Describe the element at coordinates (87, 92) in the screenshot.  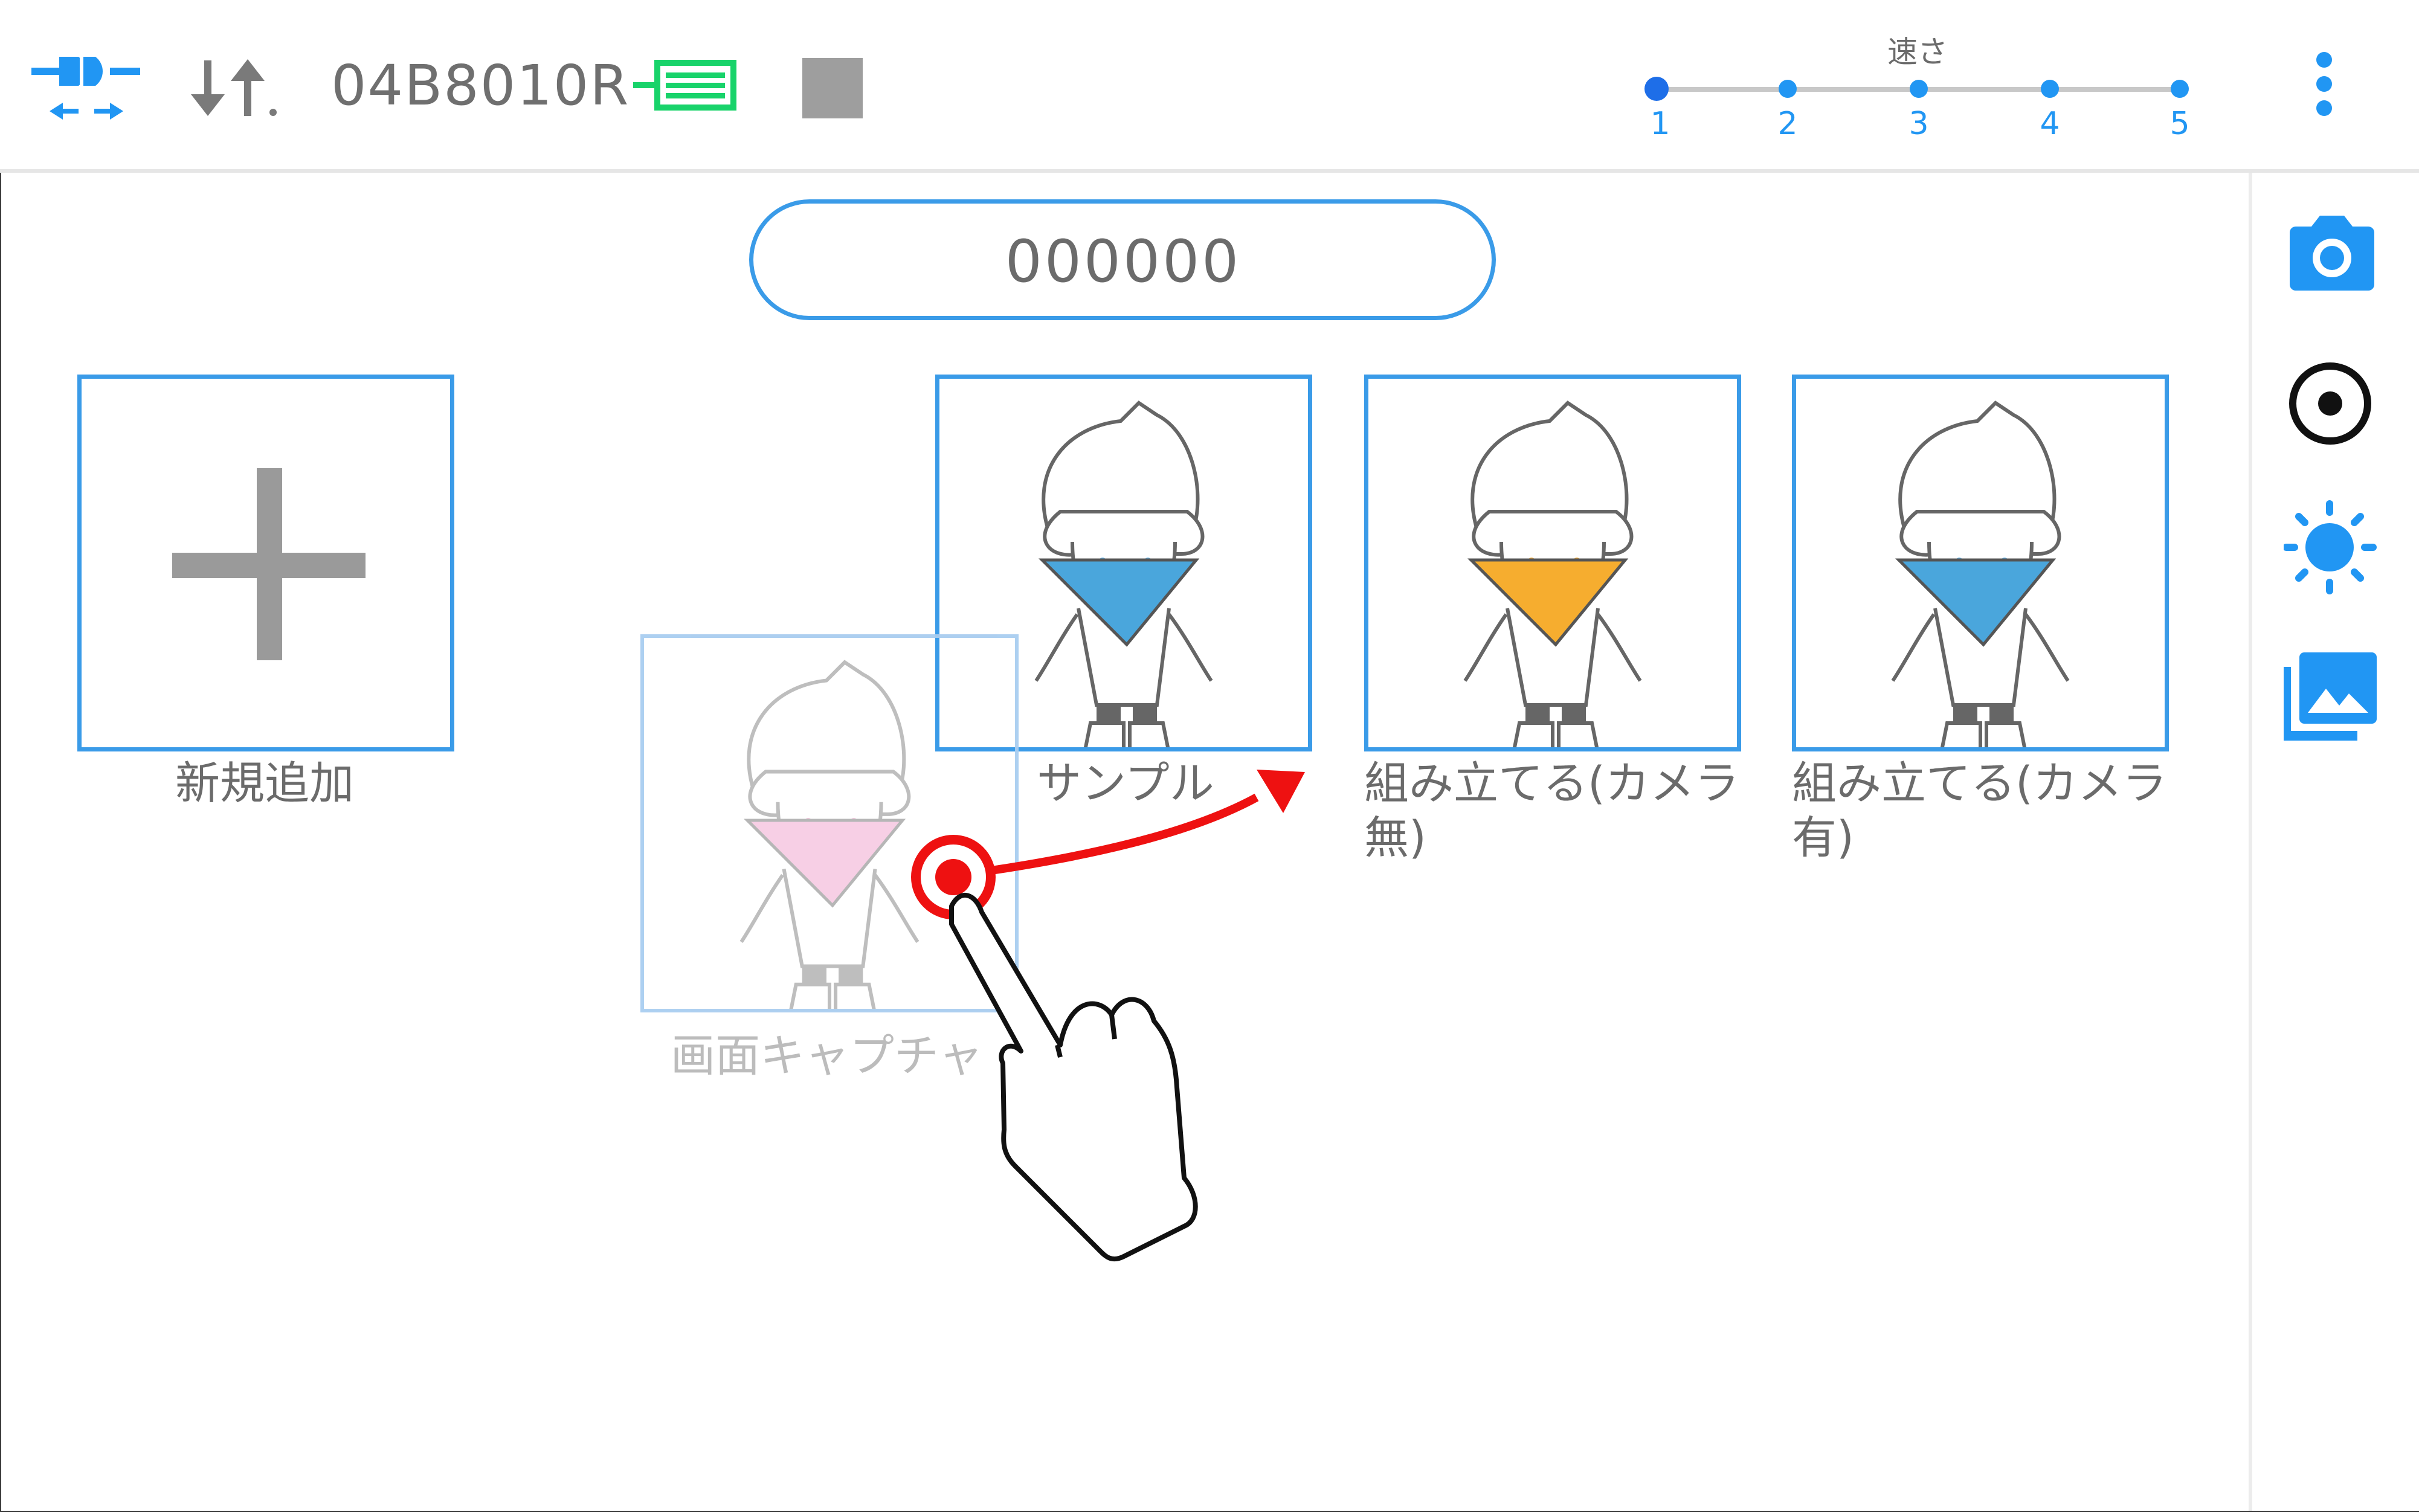
I see `plug-connect-icon` at that location.